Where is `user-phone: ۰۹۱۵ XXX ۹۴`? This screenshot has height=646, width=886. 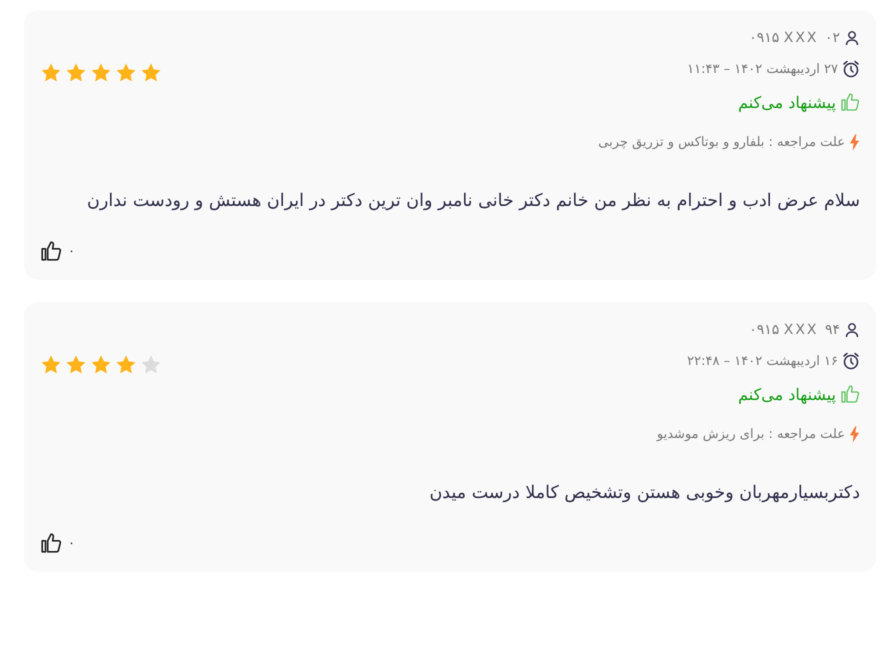 user-phone: ۰۹۱۵ XXX ۹۴ is located at coordinates (794, 330).